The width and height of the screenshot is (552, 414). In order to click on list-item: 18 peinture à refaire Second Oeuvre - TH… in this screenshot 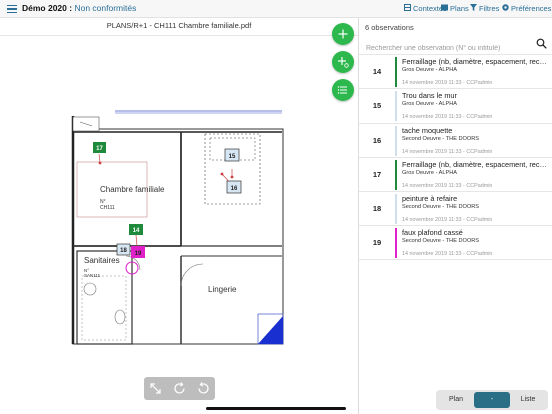, I will do `click(455, 208)`.